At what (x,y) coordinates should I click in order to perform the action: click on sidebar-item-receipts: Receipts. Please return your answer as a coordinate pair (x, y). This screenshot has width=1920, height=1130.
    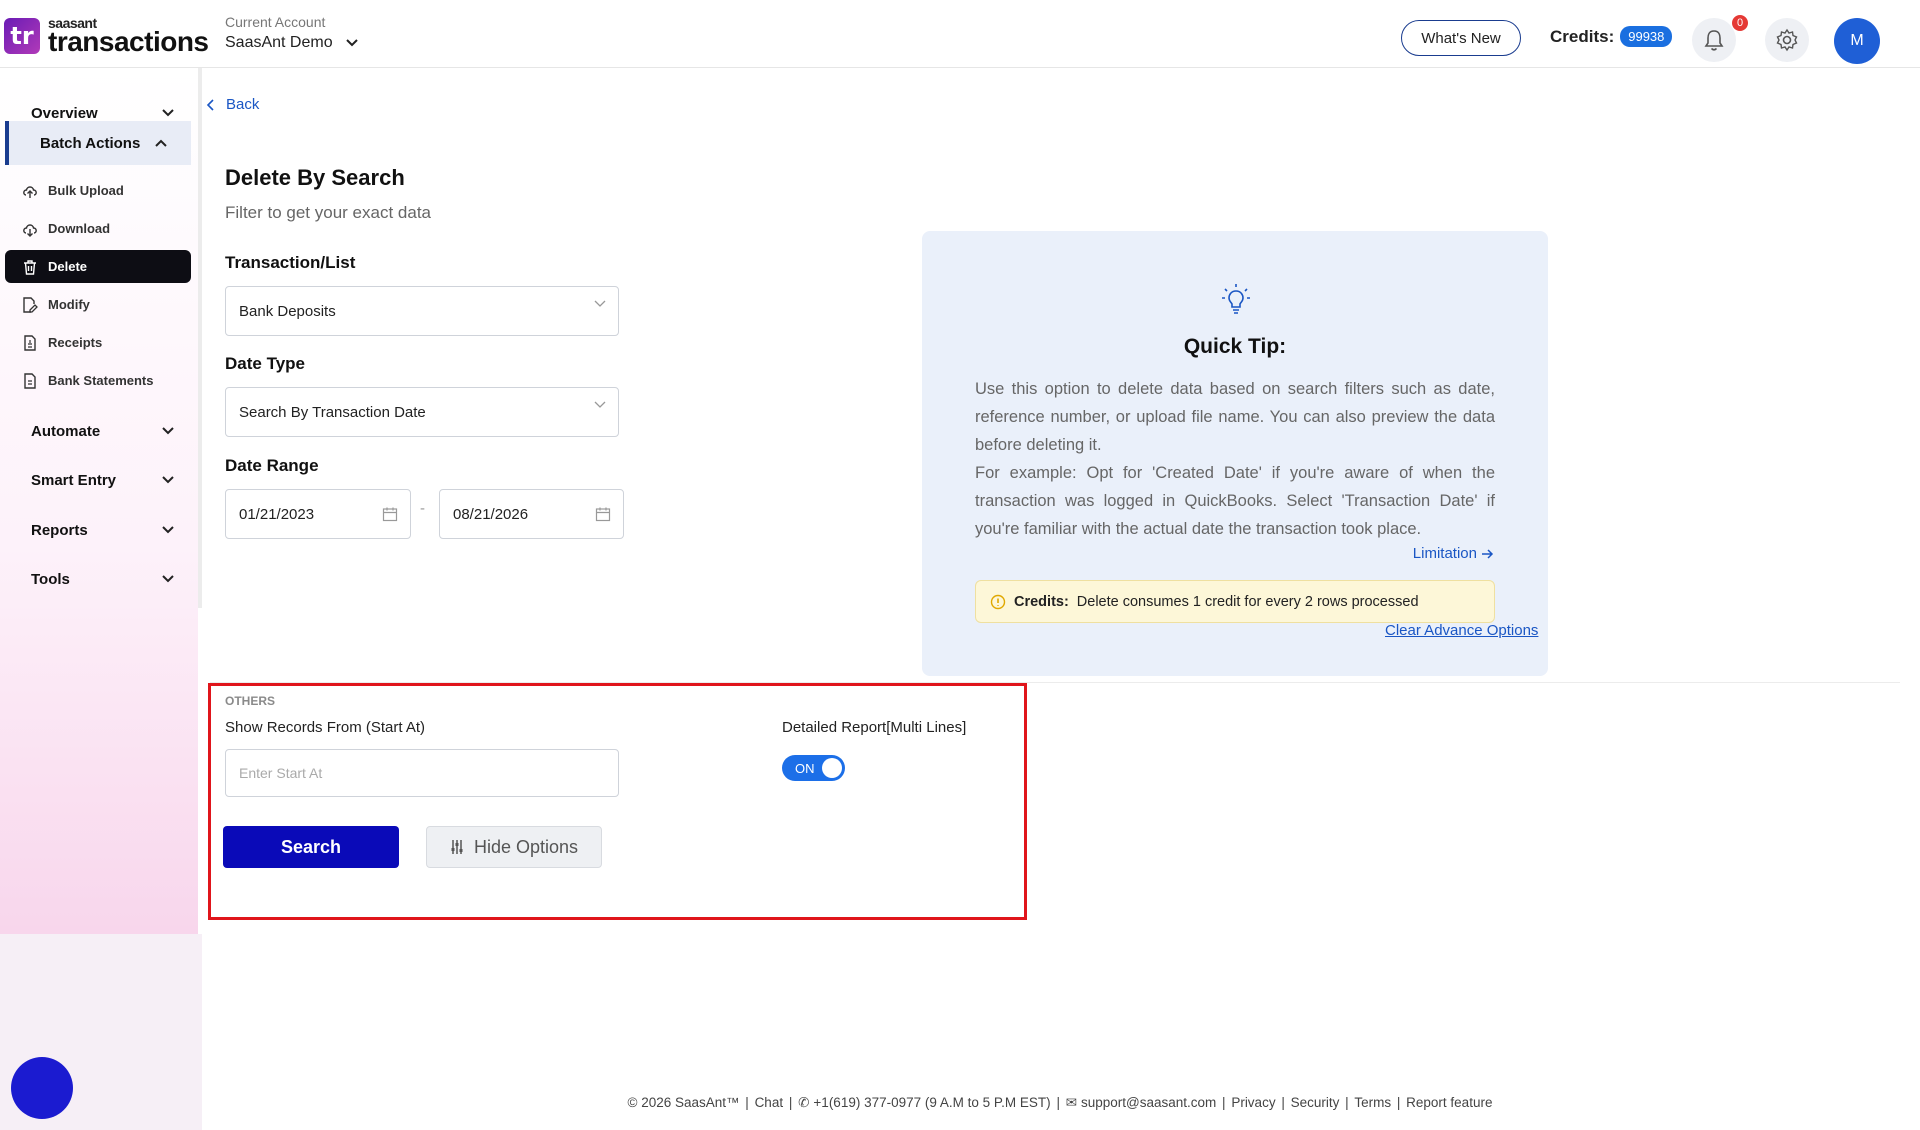
    Looking at the image, I should click on (98, 342).